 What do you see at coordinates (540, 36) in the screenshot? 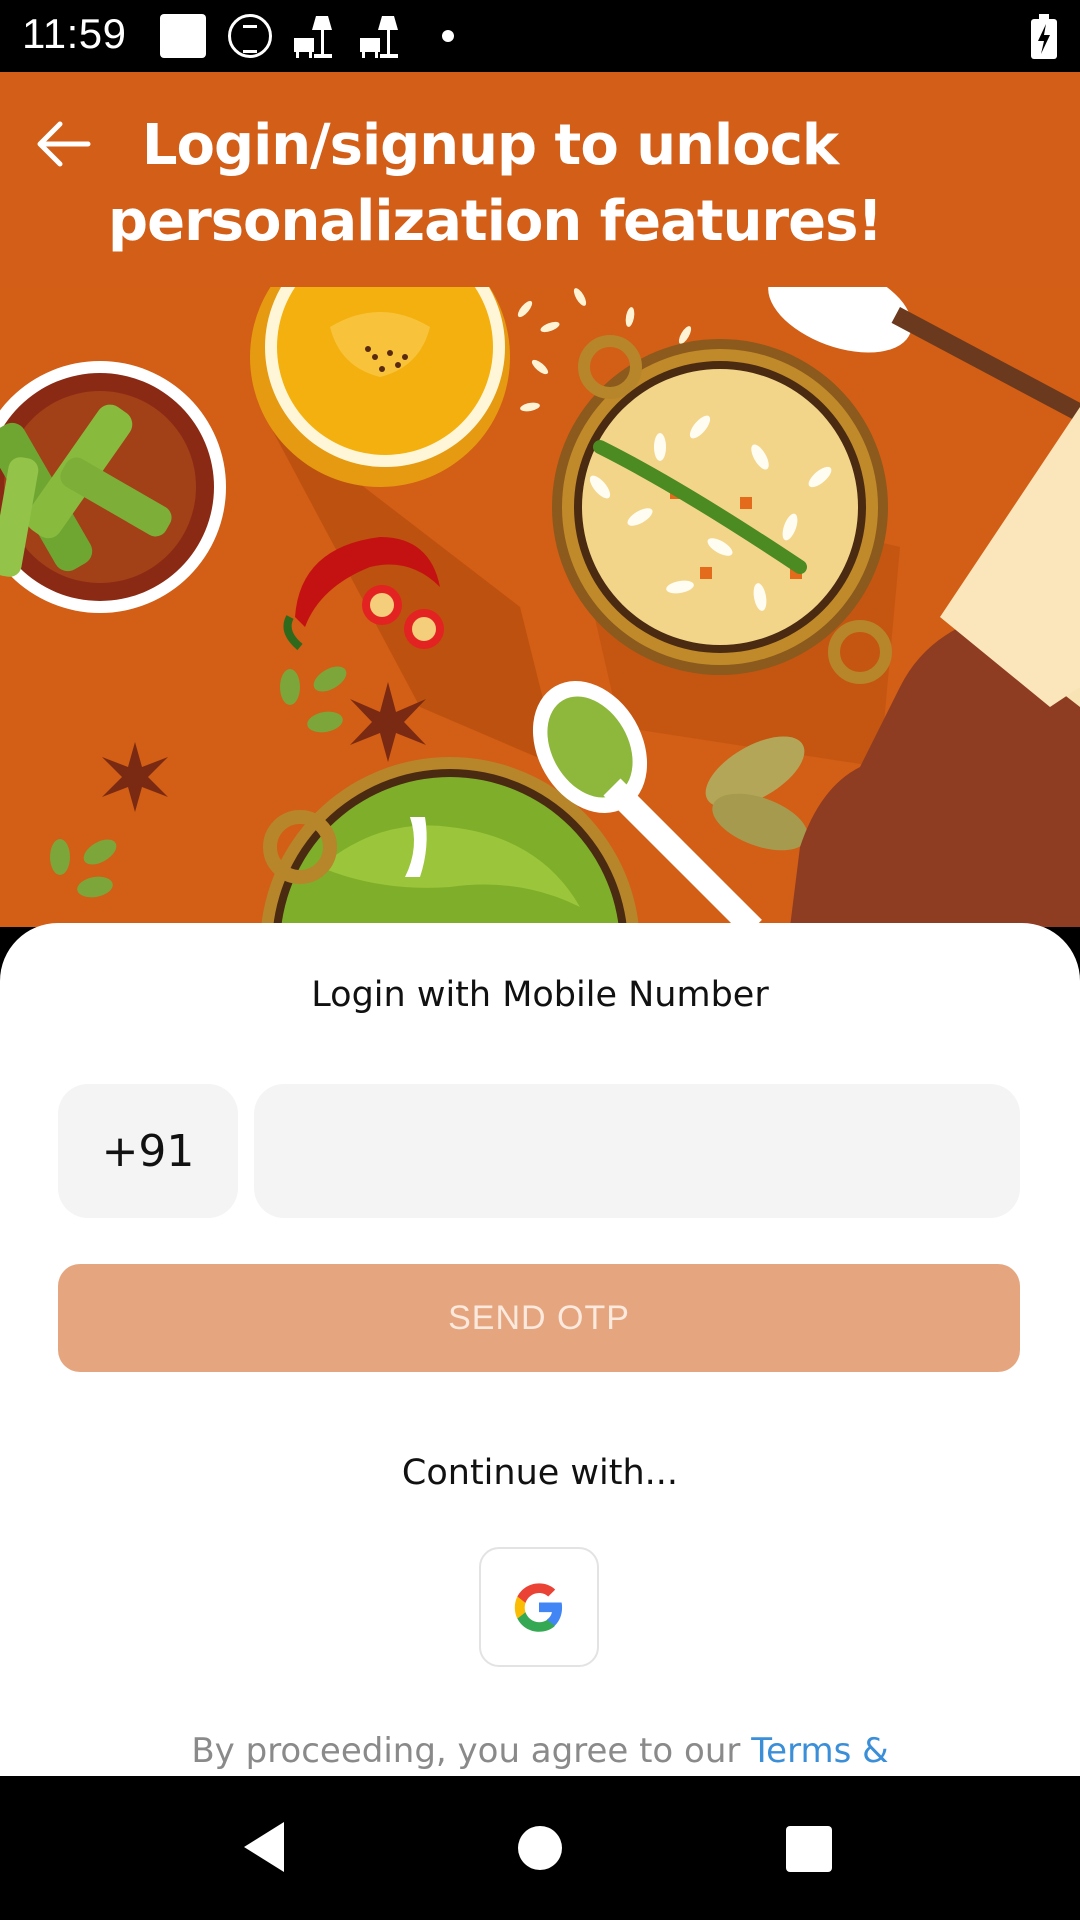
I see `status-bar: 11:59` at bounding box center [540, 36].